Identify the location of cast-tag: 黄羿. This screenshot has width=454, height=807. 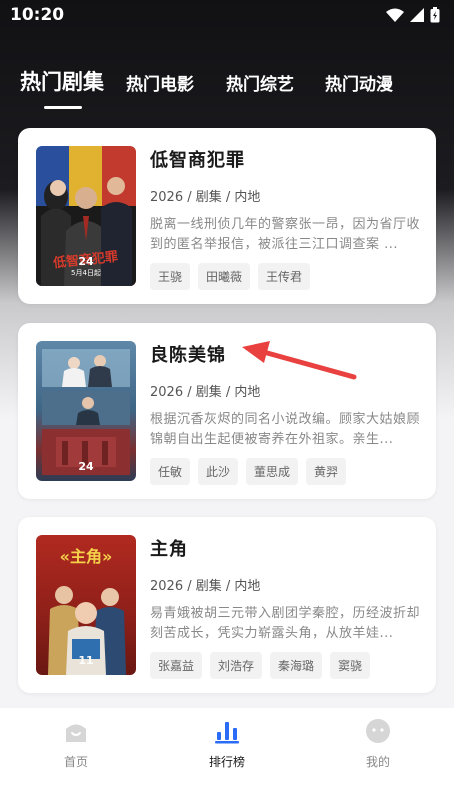
(326, 471).